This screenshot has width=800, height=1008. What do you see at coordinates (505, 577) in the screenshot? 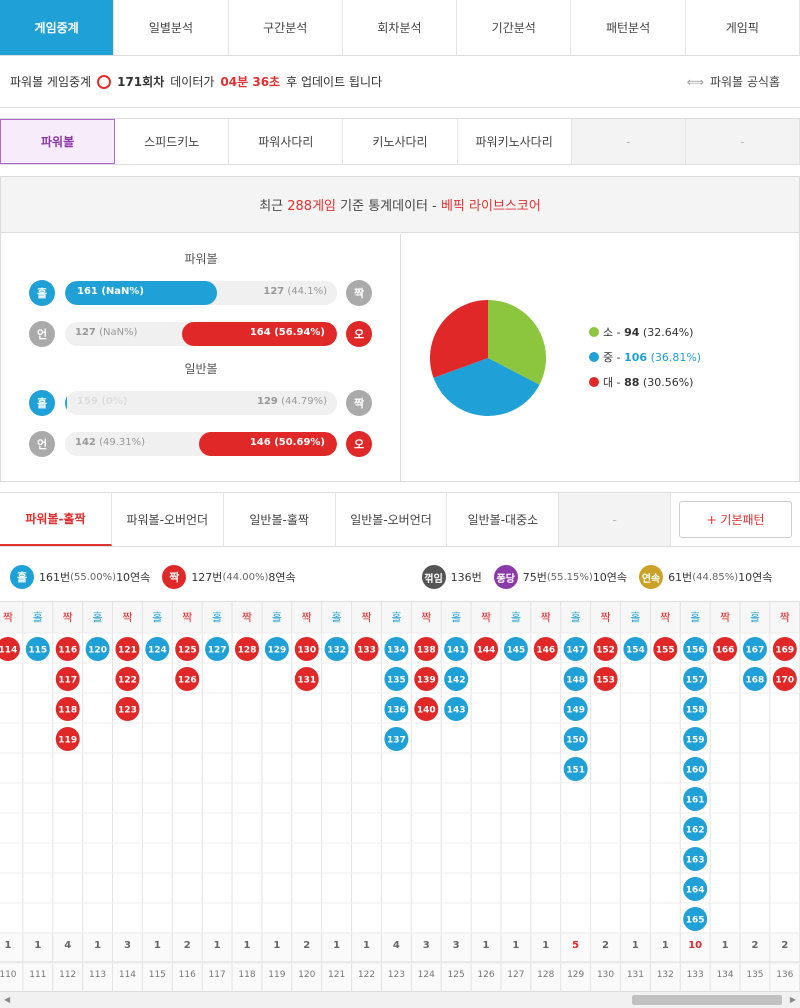
I see `summary-badge: 퐁당` at bounding box center [505, 577].